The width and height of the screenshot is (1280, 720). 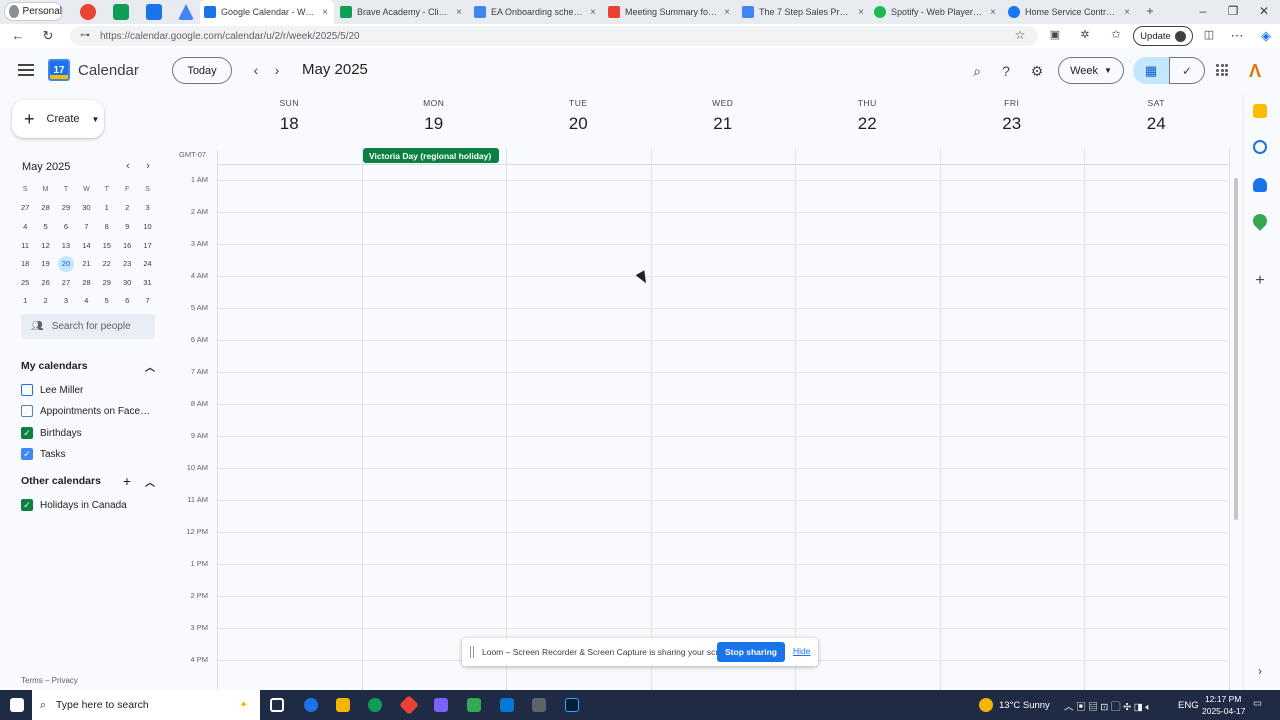 I want to click on mini-day-cell: 15, so click(x=107, y=245).